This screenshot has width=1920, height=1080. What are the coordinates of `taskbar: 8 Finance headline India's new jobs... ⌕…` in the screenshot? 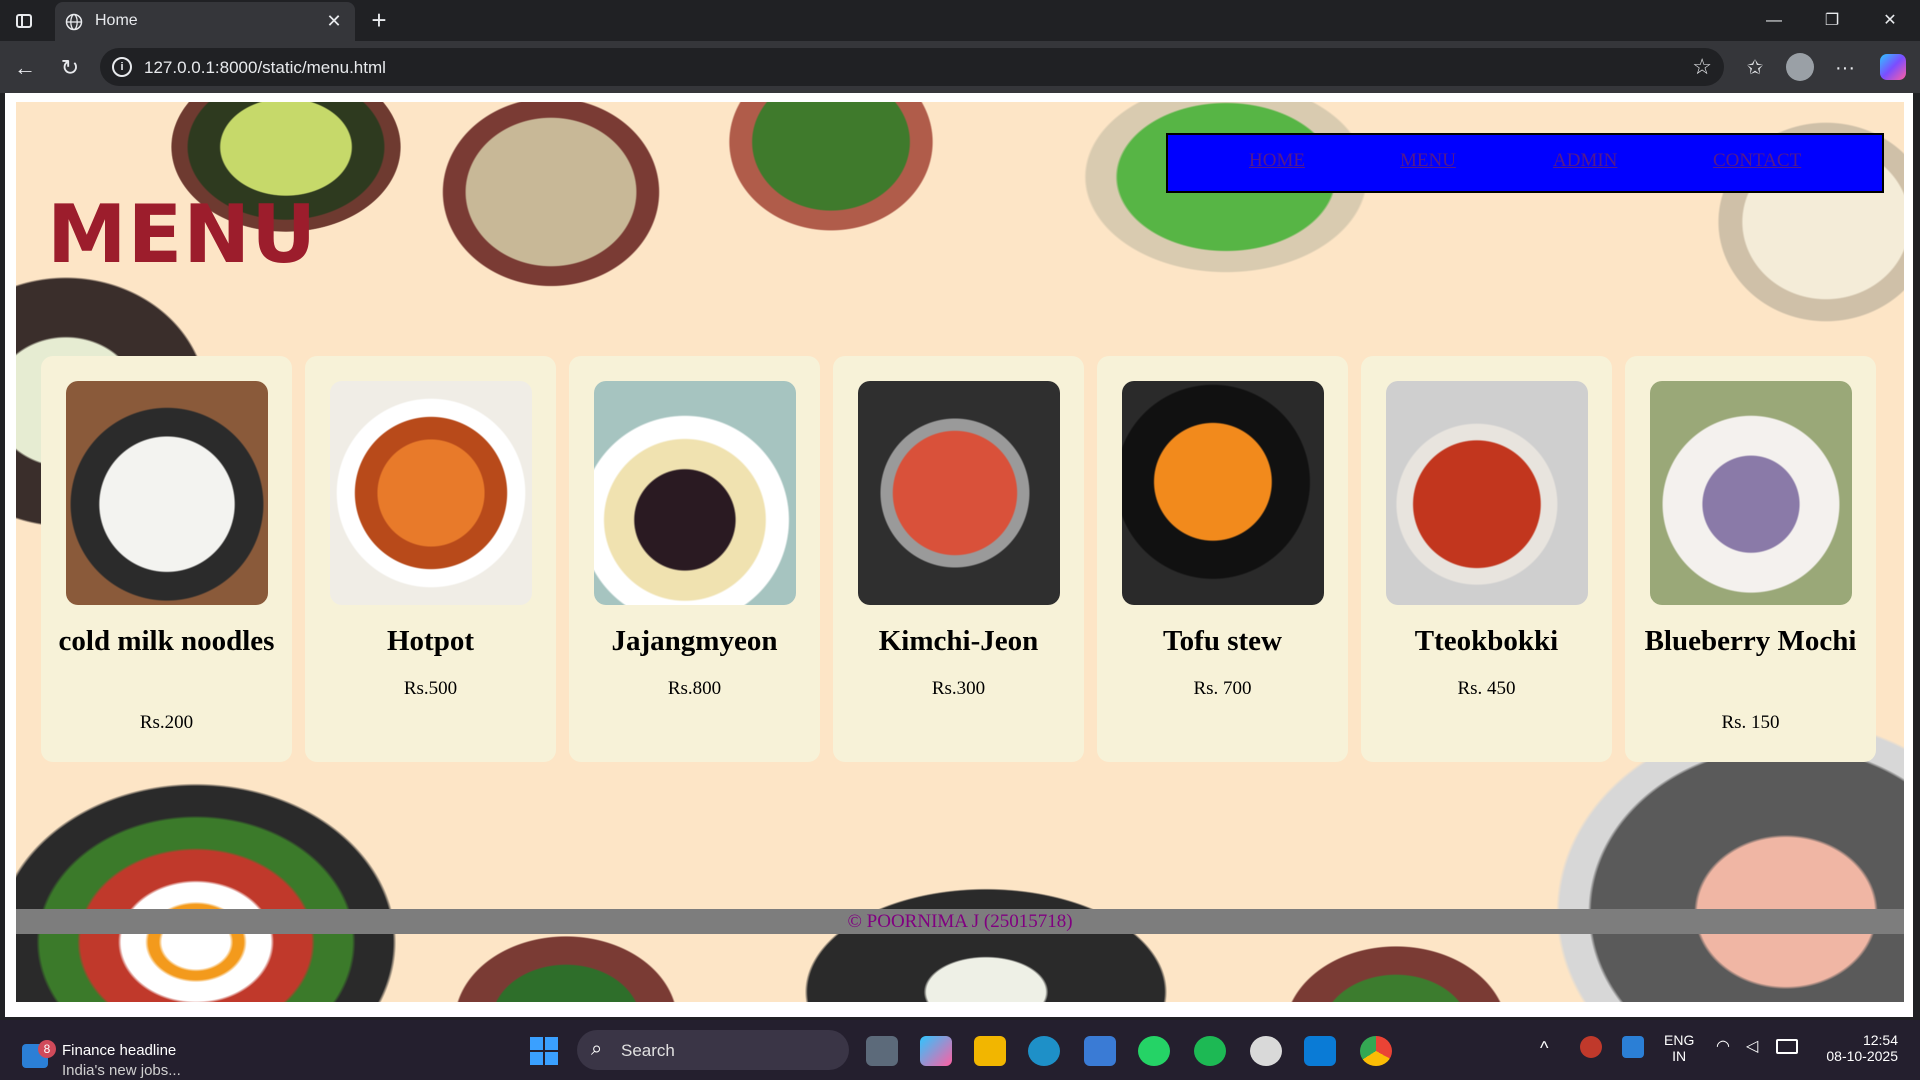 It's located at (960, 1050).